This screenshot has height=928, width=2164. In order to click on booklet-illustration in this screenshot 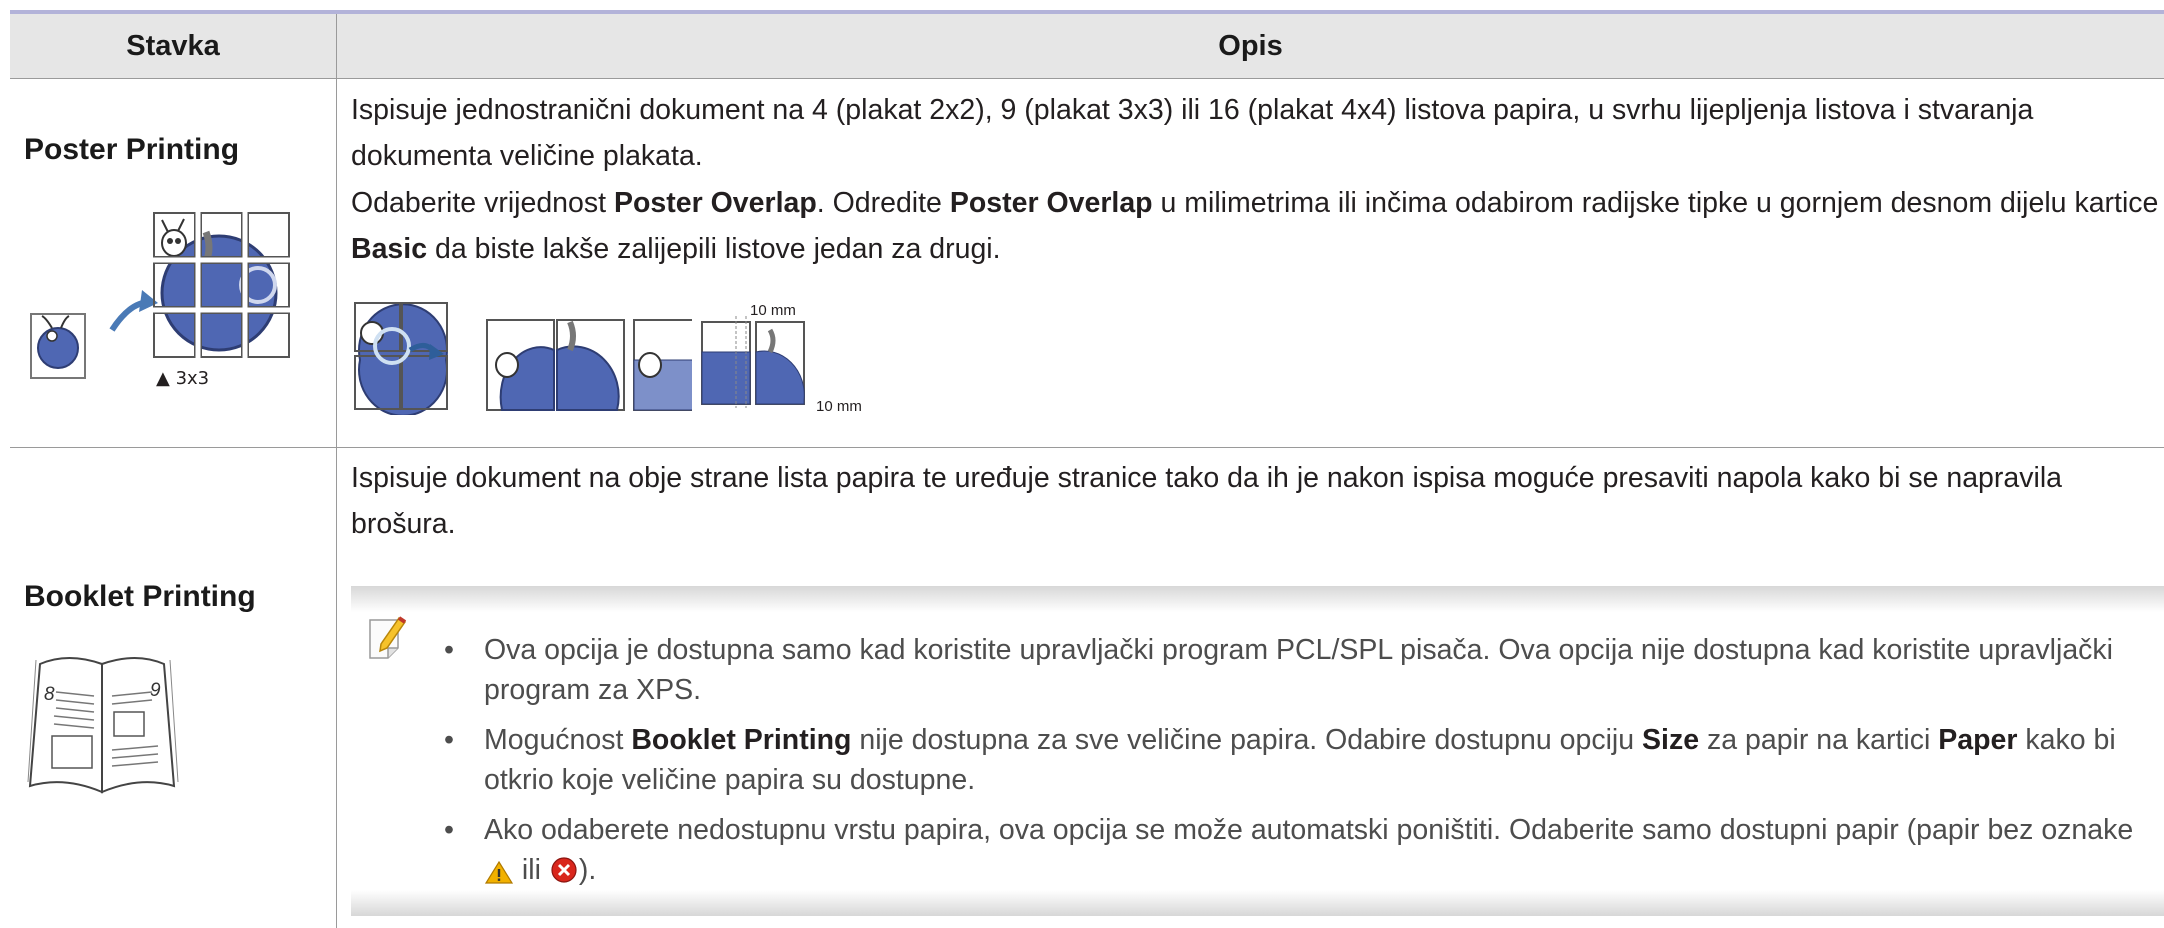, I will do `click(102, 725)`.